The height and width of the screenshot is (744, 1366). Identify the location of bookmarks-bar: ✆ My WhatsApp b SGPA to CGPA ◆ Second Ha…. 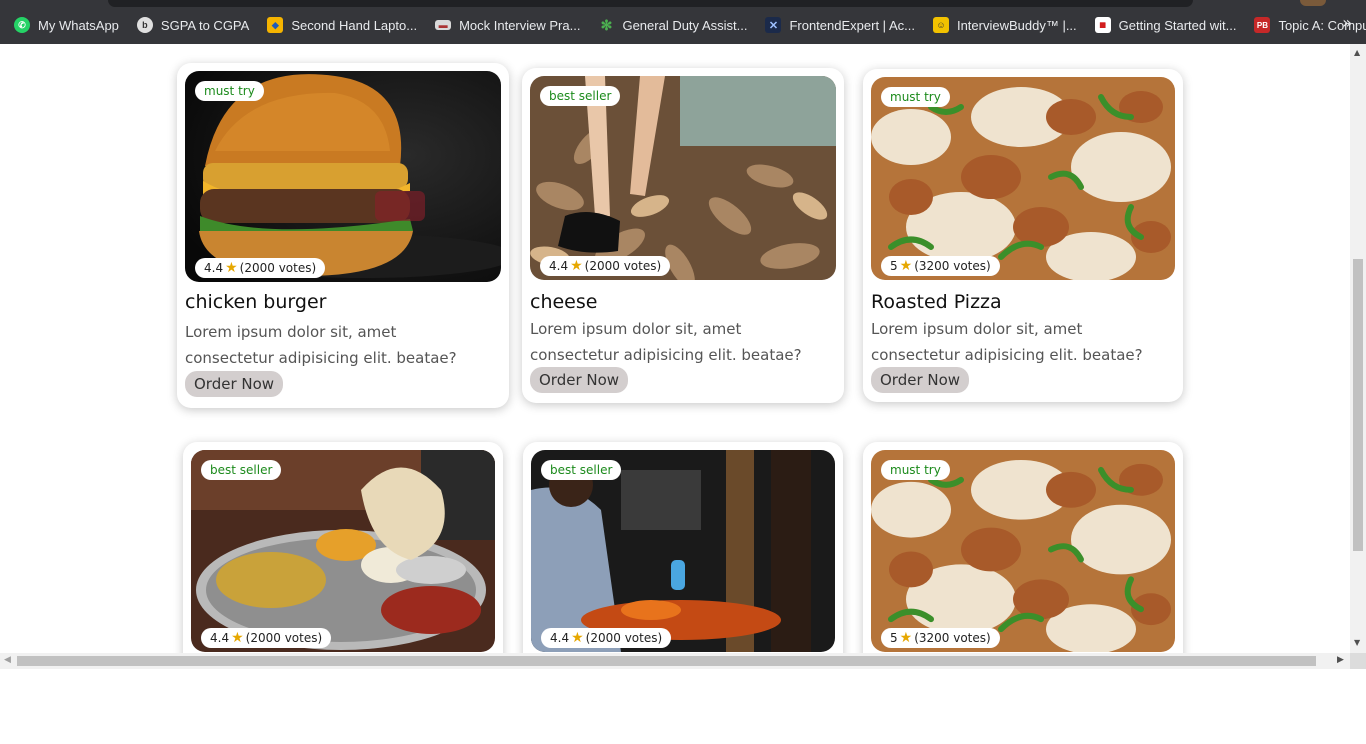
(683, 22).